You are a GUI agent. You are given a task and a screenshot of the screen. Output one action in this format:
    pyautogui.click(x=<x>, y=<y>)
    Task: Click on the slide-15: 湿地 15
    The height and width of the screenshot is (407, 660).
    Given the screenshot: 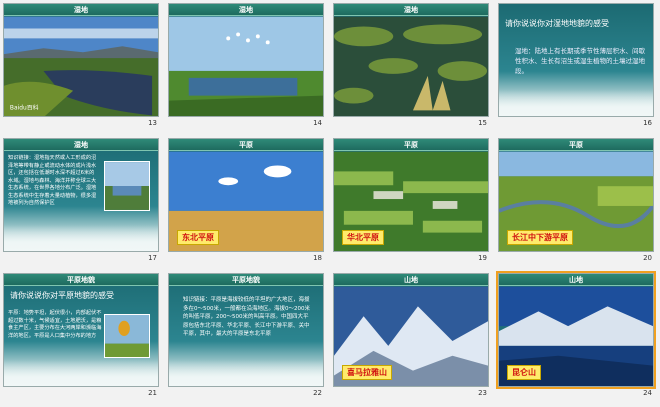 What is the action you would take?
    pyautogui.click(x=412, y=67)
    